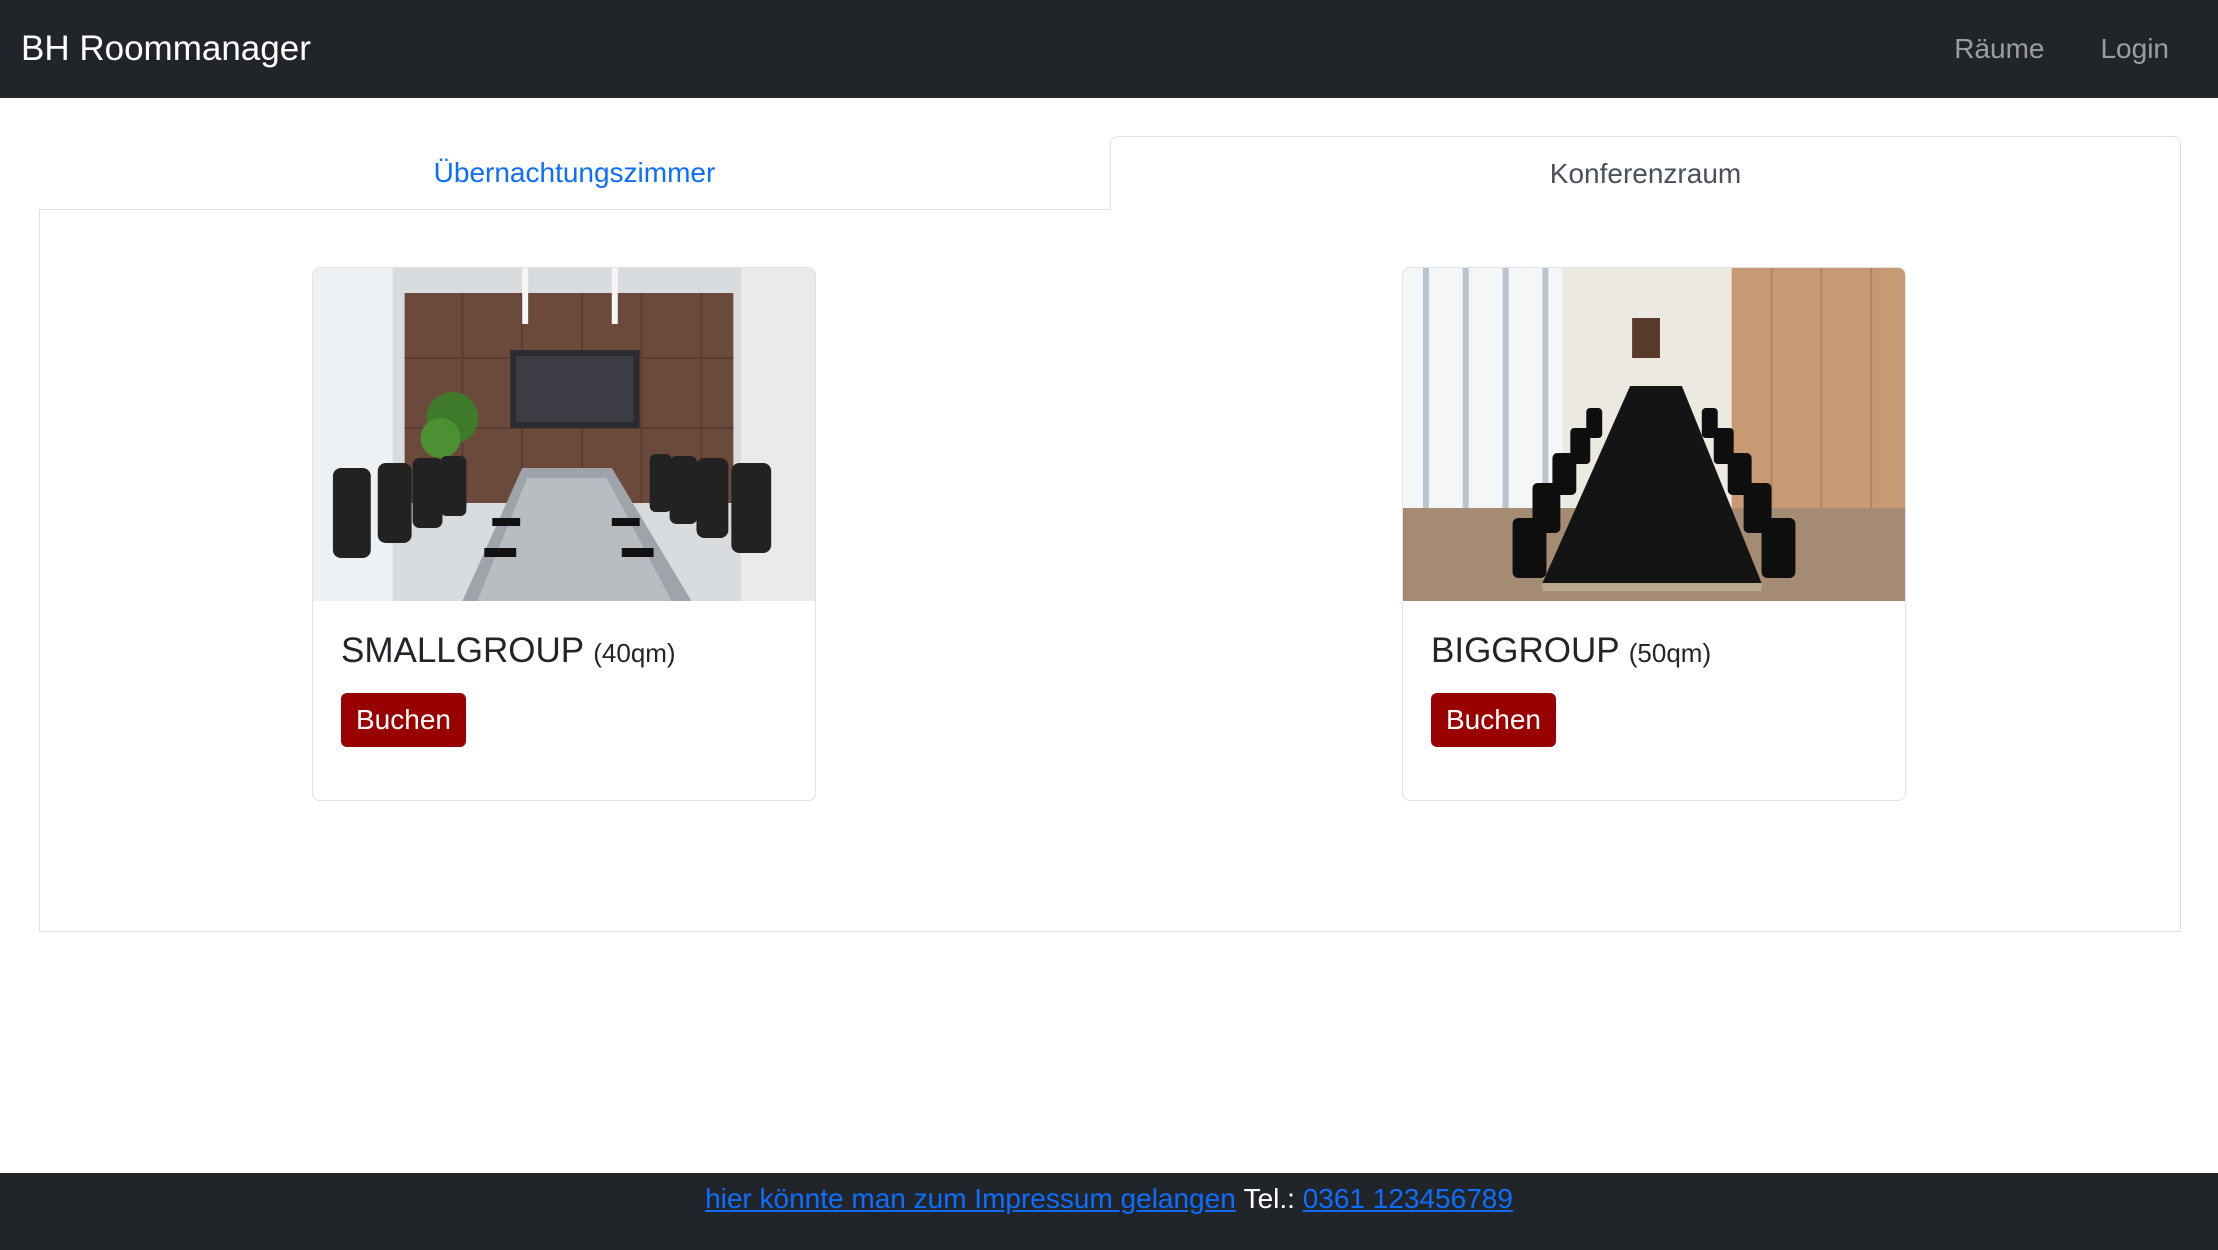 This screenshot has height=1250, width=2218. I want to click on book-button-smallgroup: Buchen, so click(403, 720).